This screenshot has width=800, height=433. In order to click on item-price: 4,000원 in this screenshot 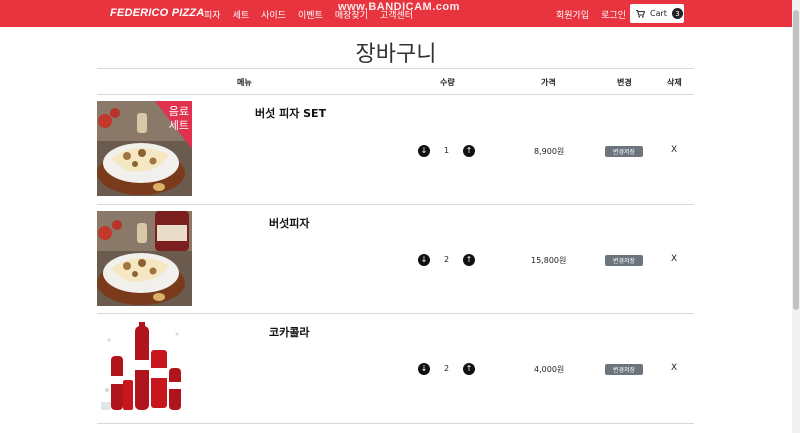, I will do `click(549, 369)`.